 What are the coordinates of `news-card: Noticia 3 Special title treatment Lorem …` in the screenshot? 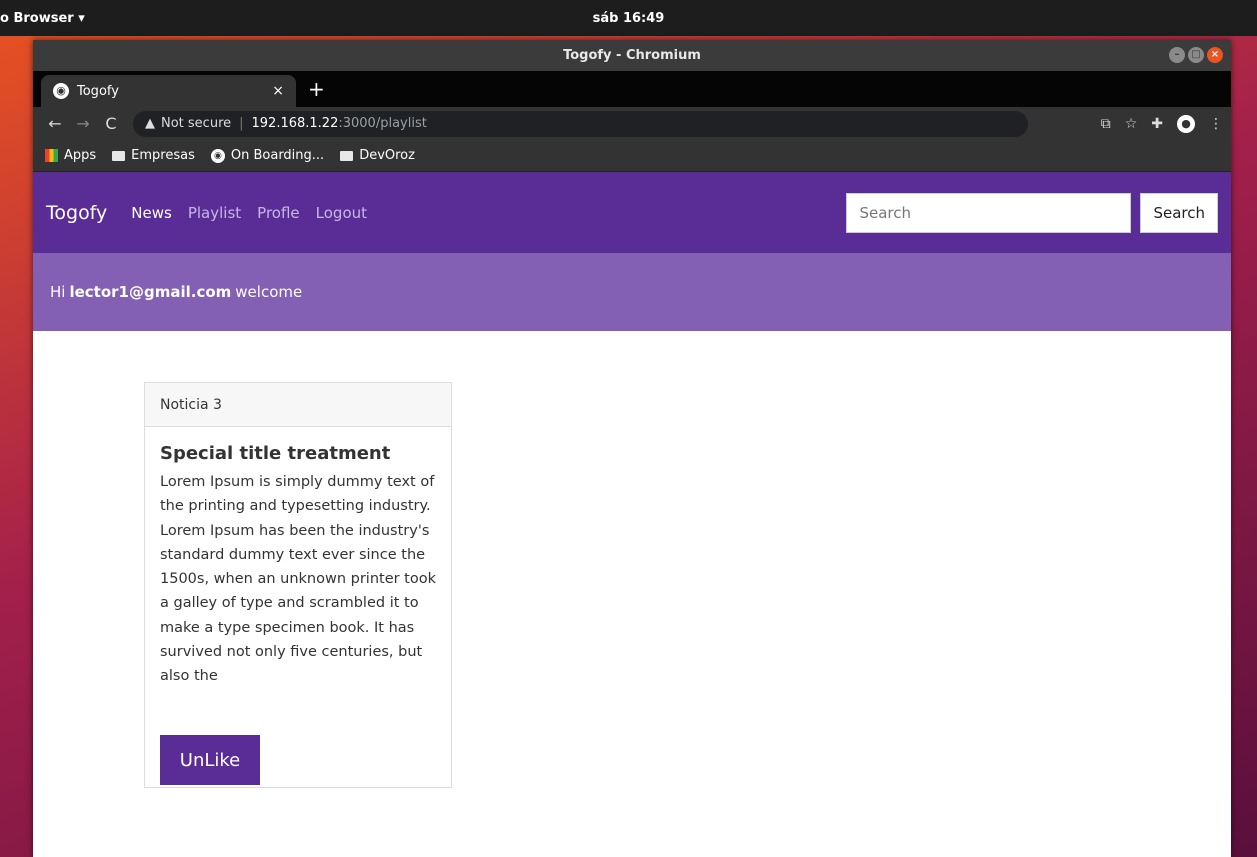 It's located at (298, 585).